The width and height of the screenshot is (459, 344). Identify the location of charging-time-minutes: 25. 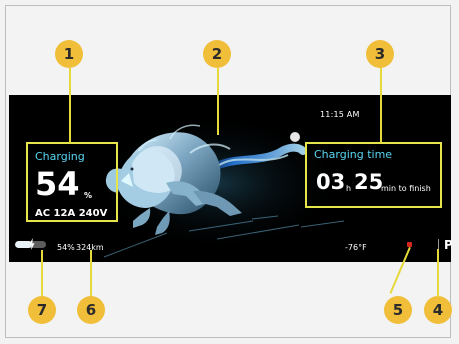
(369, 182).